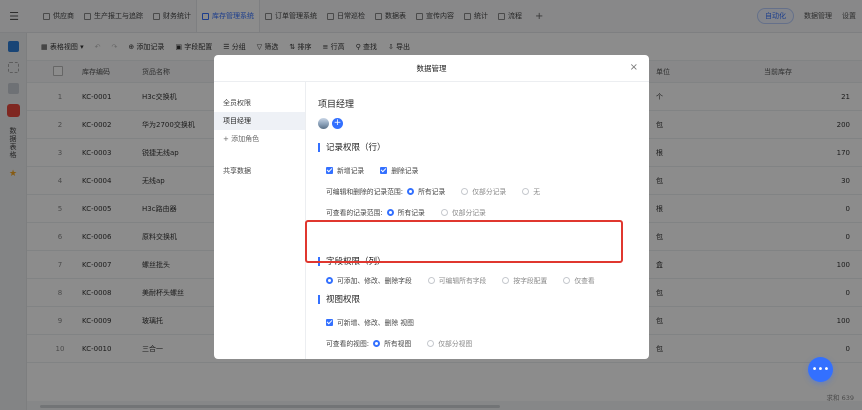 The height and width of the screenshot is (410, 862). I want to click on viewable-range-label: 可查看的记录范围:, so click(354, 213).